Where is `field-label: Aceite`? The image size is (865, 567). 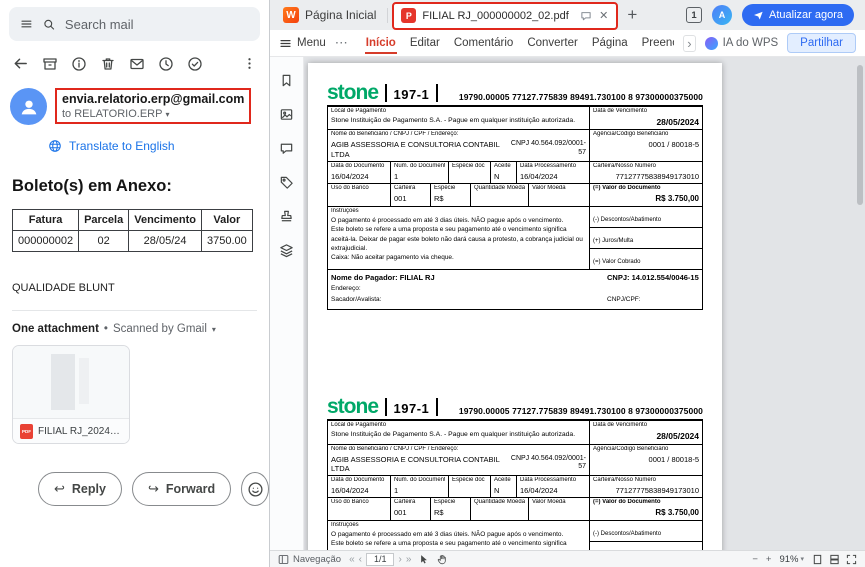 field-label: Aceite is located at coordinates (502, 480).